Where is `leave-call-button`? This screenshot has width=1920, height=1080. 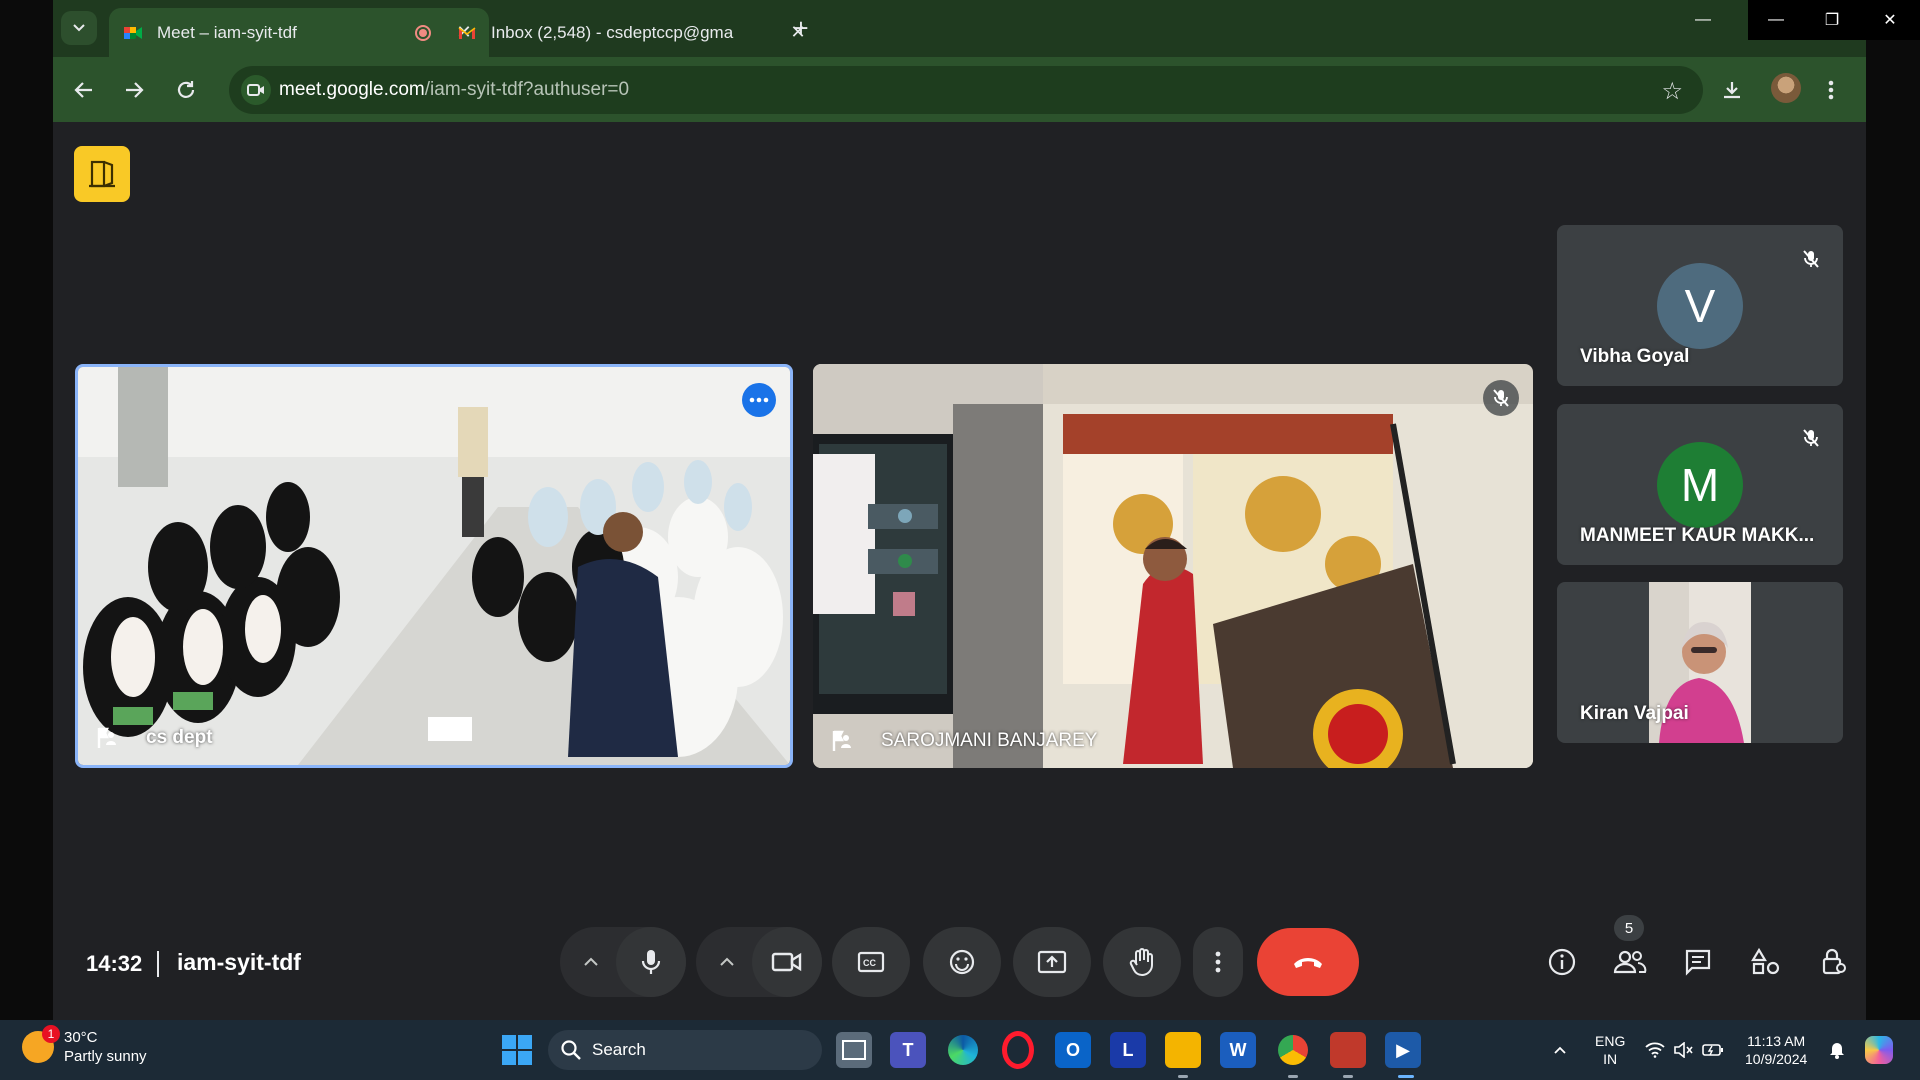
leave-call-button is located at coordinates (1308, 962).